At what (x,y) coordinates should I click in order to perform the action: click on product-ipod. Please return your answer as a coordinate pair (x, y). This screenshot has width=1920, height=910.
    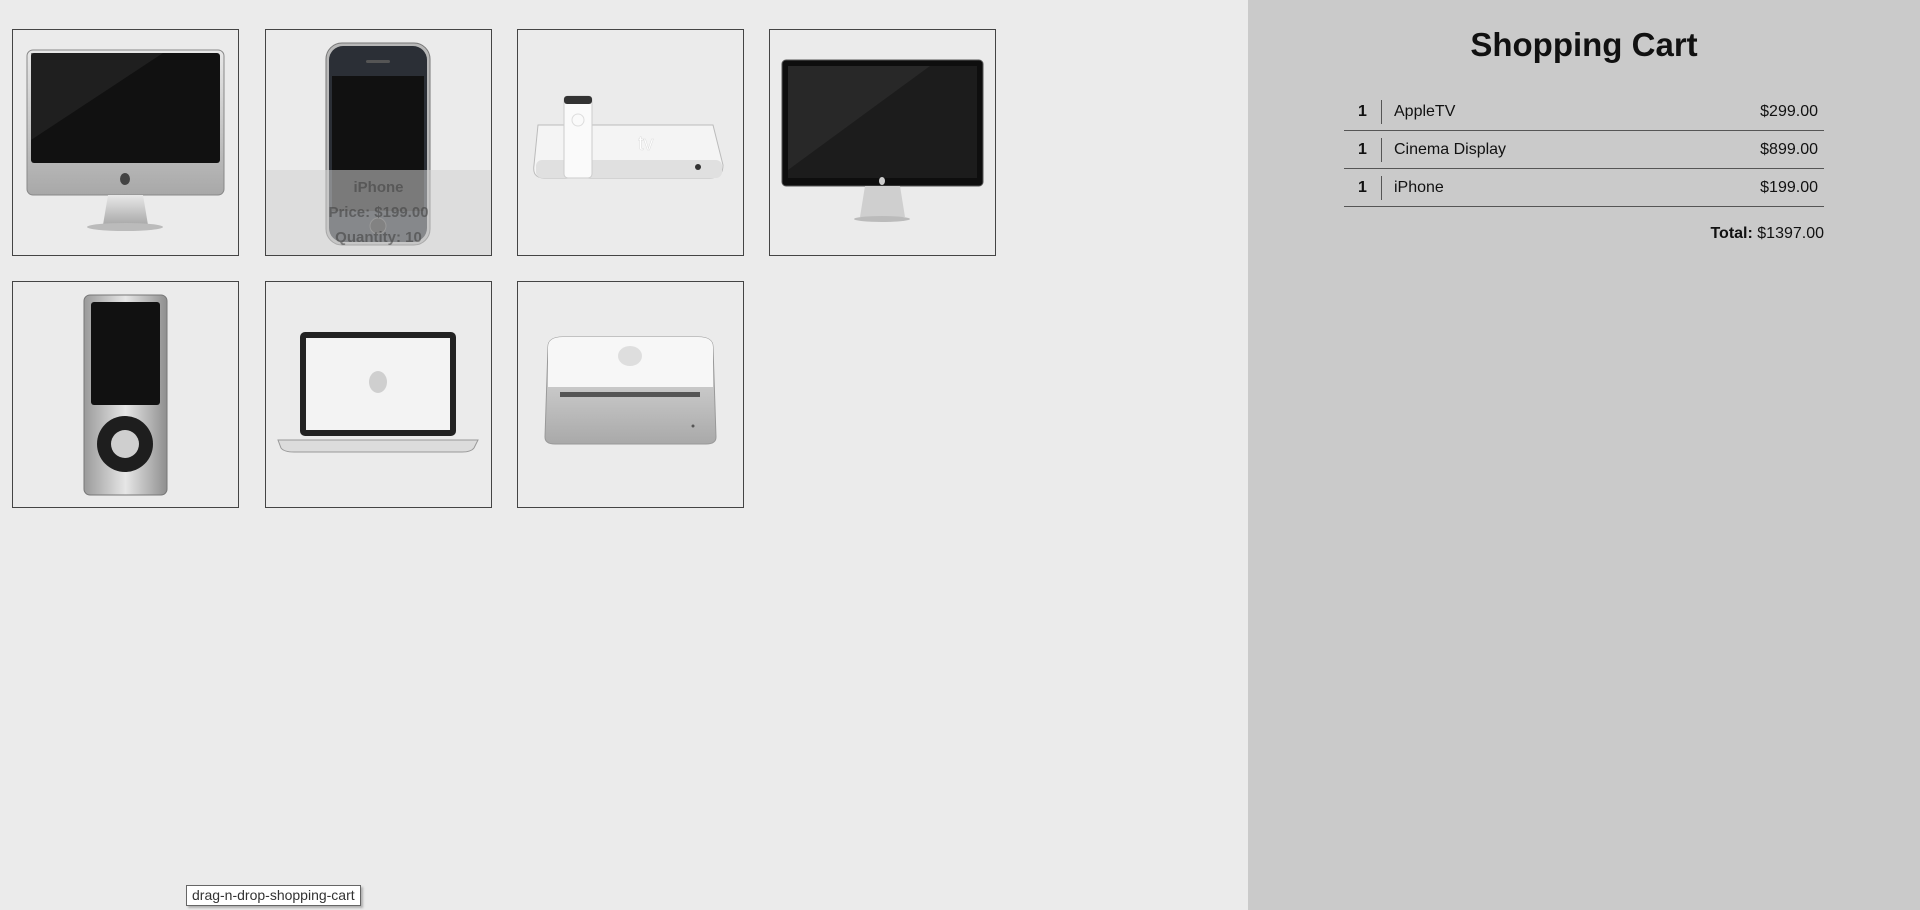
    Looking at the image, I should click on (125, 394).